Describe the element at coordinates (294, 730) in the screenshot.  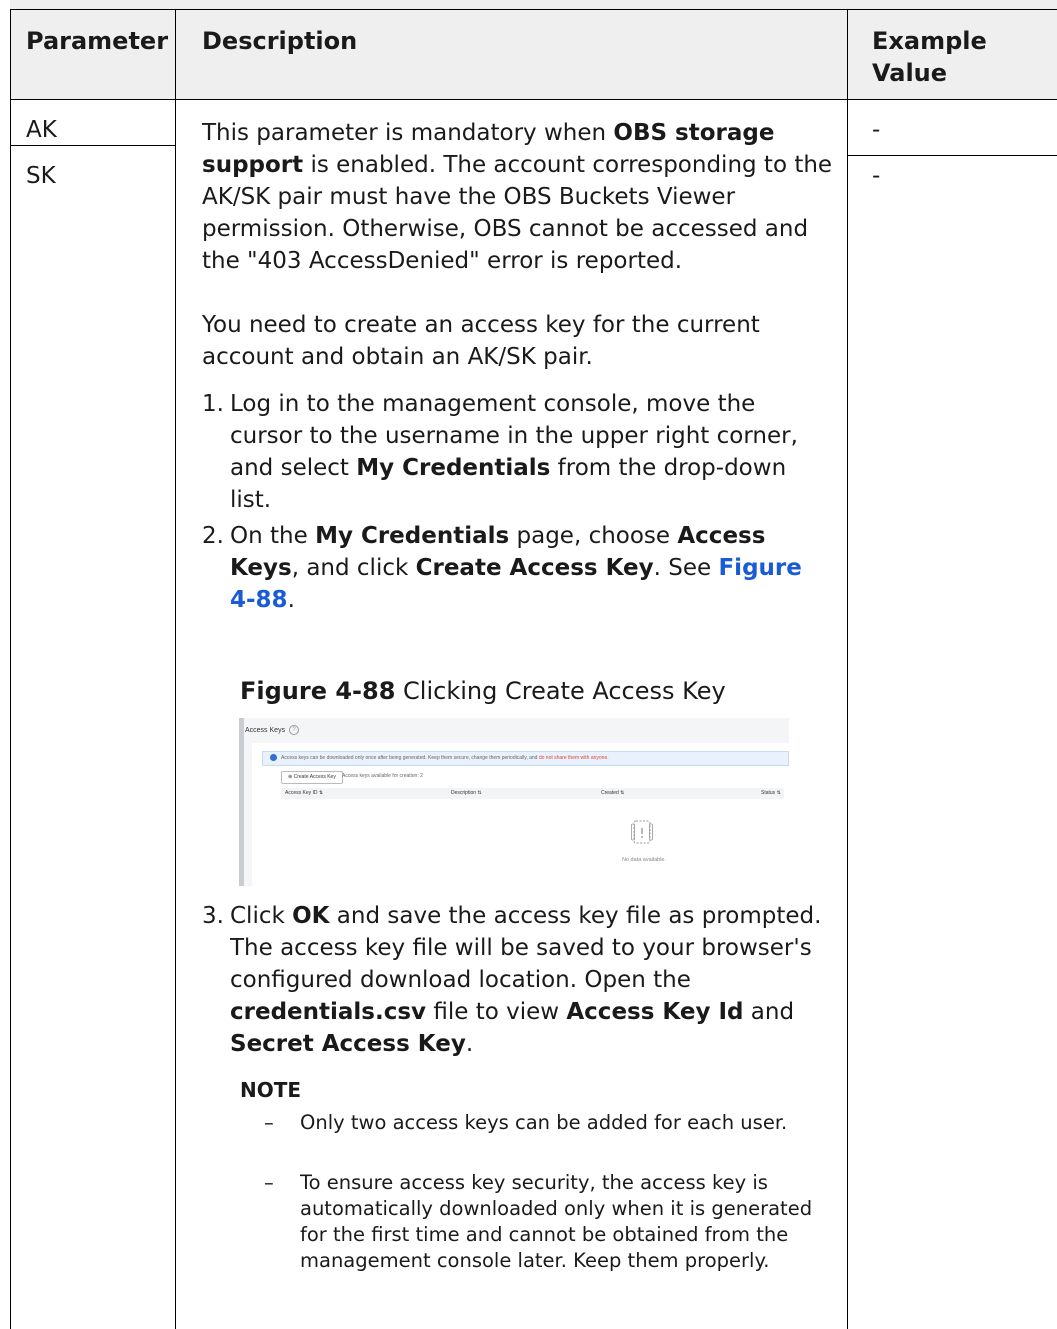
I see `help-icon: ?` at that location.